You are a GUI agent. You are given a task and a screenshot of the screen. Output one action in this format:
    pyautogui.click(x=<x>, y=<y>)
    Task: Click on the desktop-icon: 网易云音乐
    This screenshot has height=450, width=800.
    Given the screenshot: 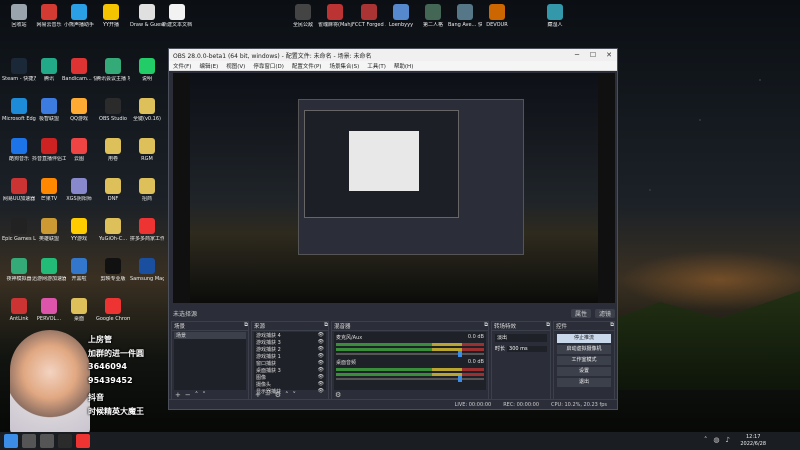 What is the action you would take?
    pyautogui.click(x=49, y=16)
    